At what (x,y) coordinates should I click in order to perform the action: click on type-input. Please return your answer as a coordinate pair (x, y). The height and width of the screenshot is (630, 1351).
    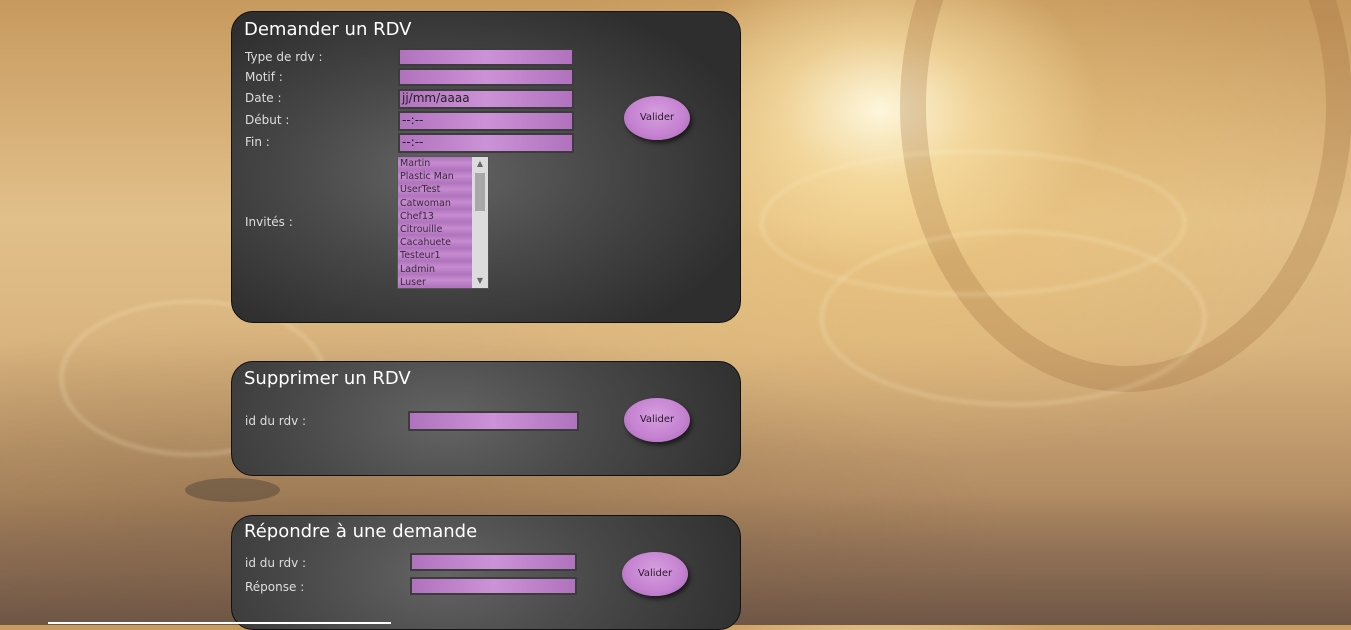
    Looking at the image, I should click on (486, 57).